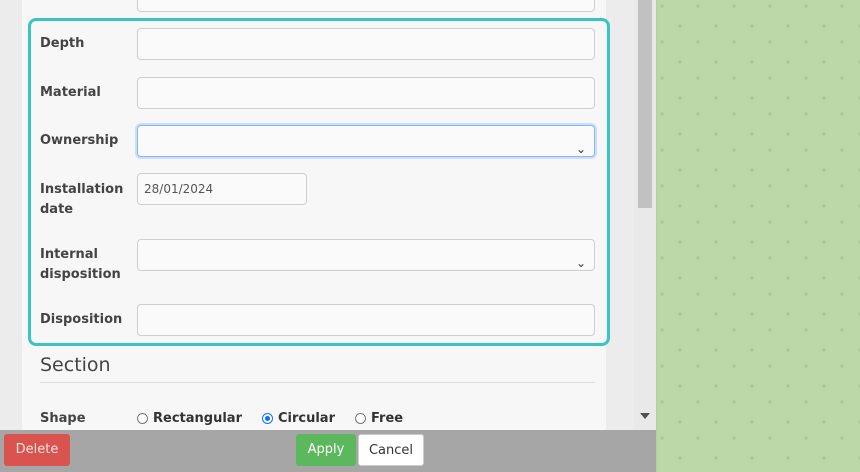  What do you see at coordinates (645, 416) in the screenshot?
I see `scroll-down-arrow-icon` at bounding box center [645, 416].